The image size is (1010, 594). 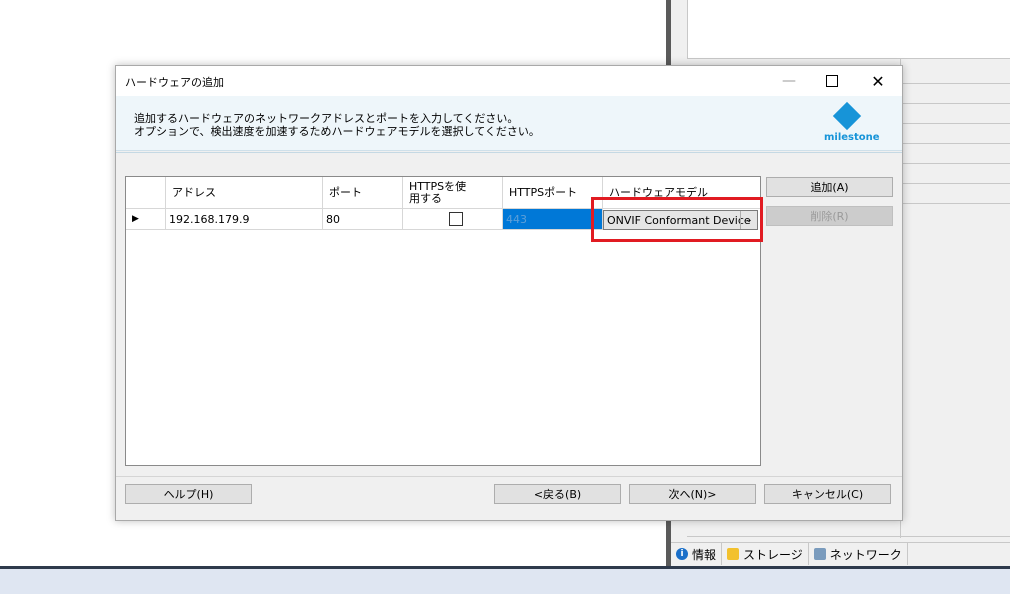 I want to click on column-header-port: ポート, so click(x=363, y=193).